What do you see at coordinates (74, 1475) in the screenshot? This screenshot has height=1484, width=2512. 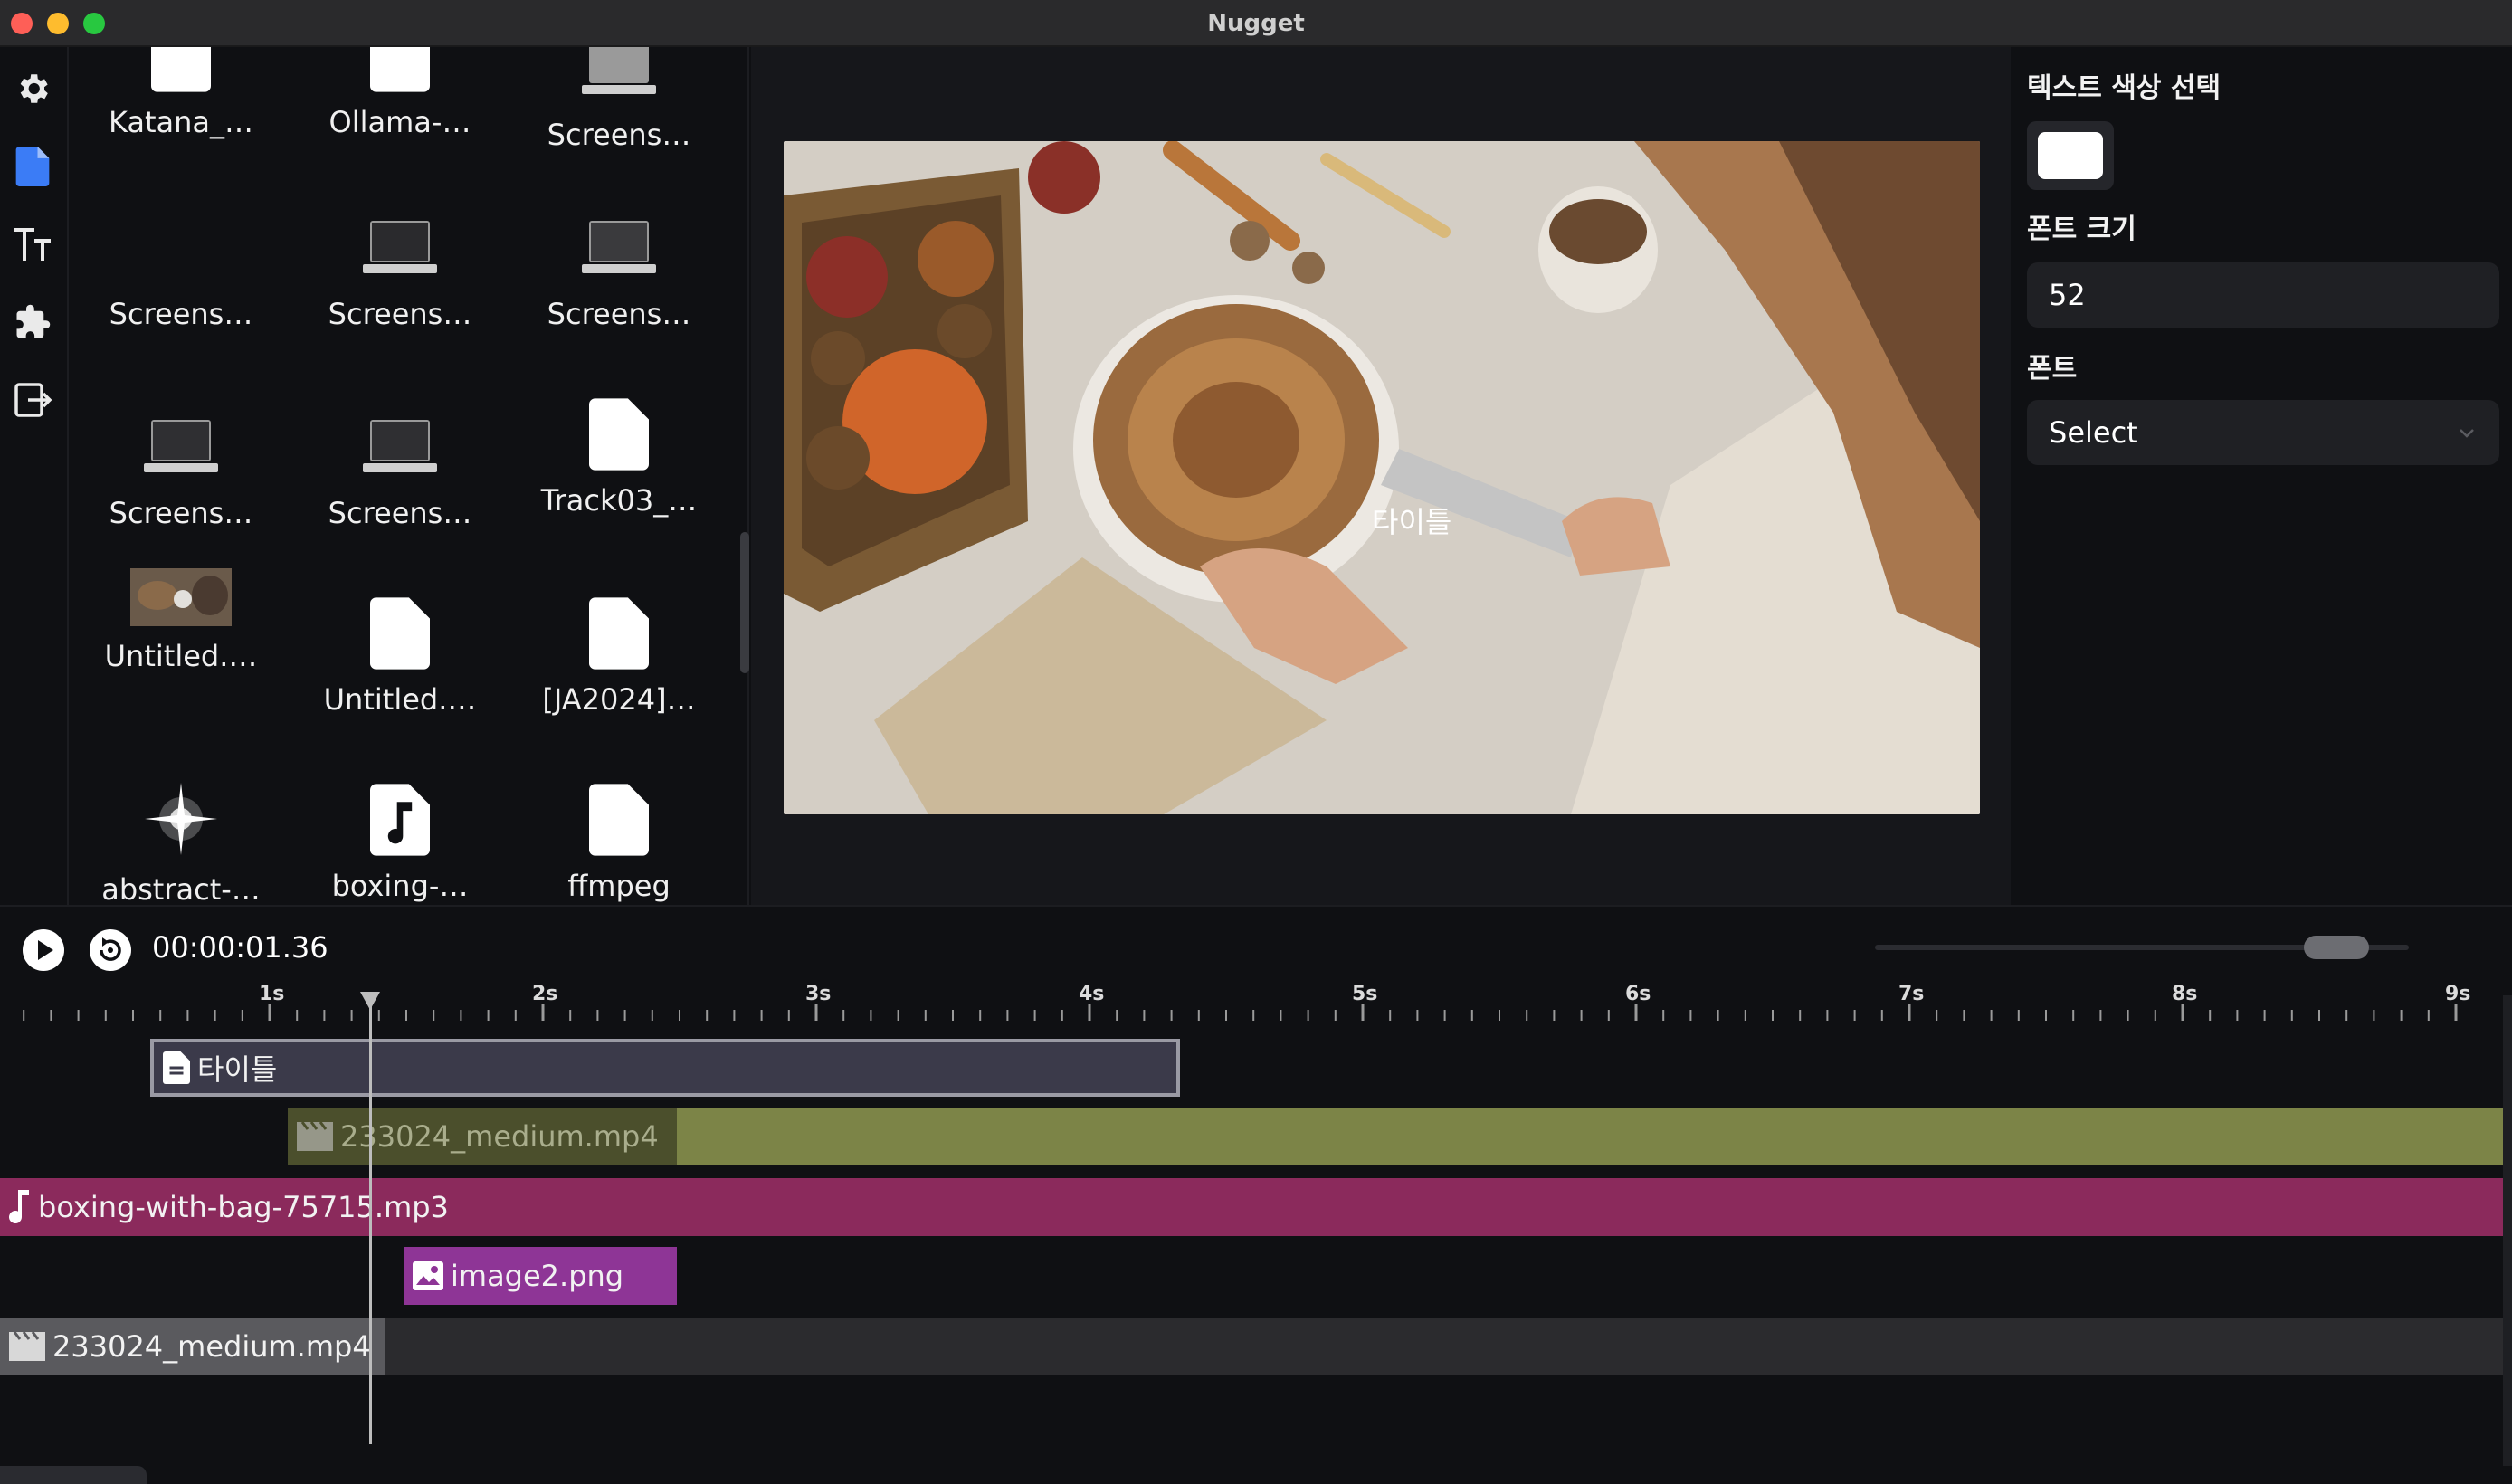 I see `timeline-horizontal-scrollbar` at bounding box center [74, 1475].